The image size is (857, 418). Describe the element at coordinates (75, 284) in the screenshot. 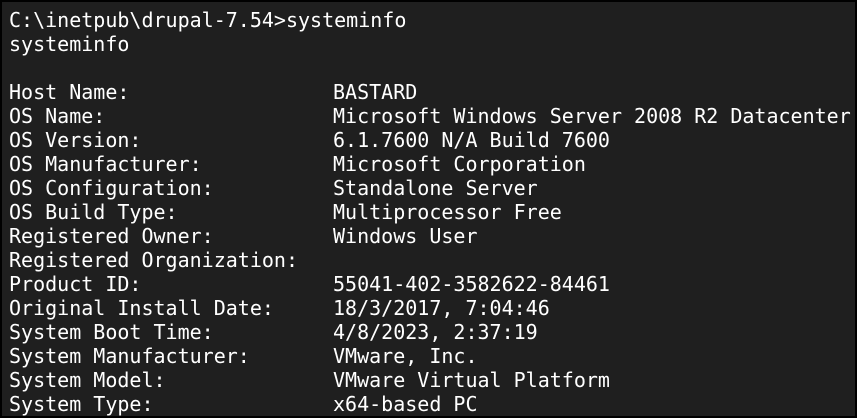

I see `info-key: Product ID:` at that location.